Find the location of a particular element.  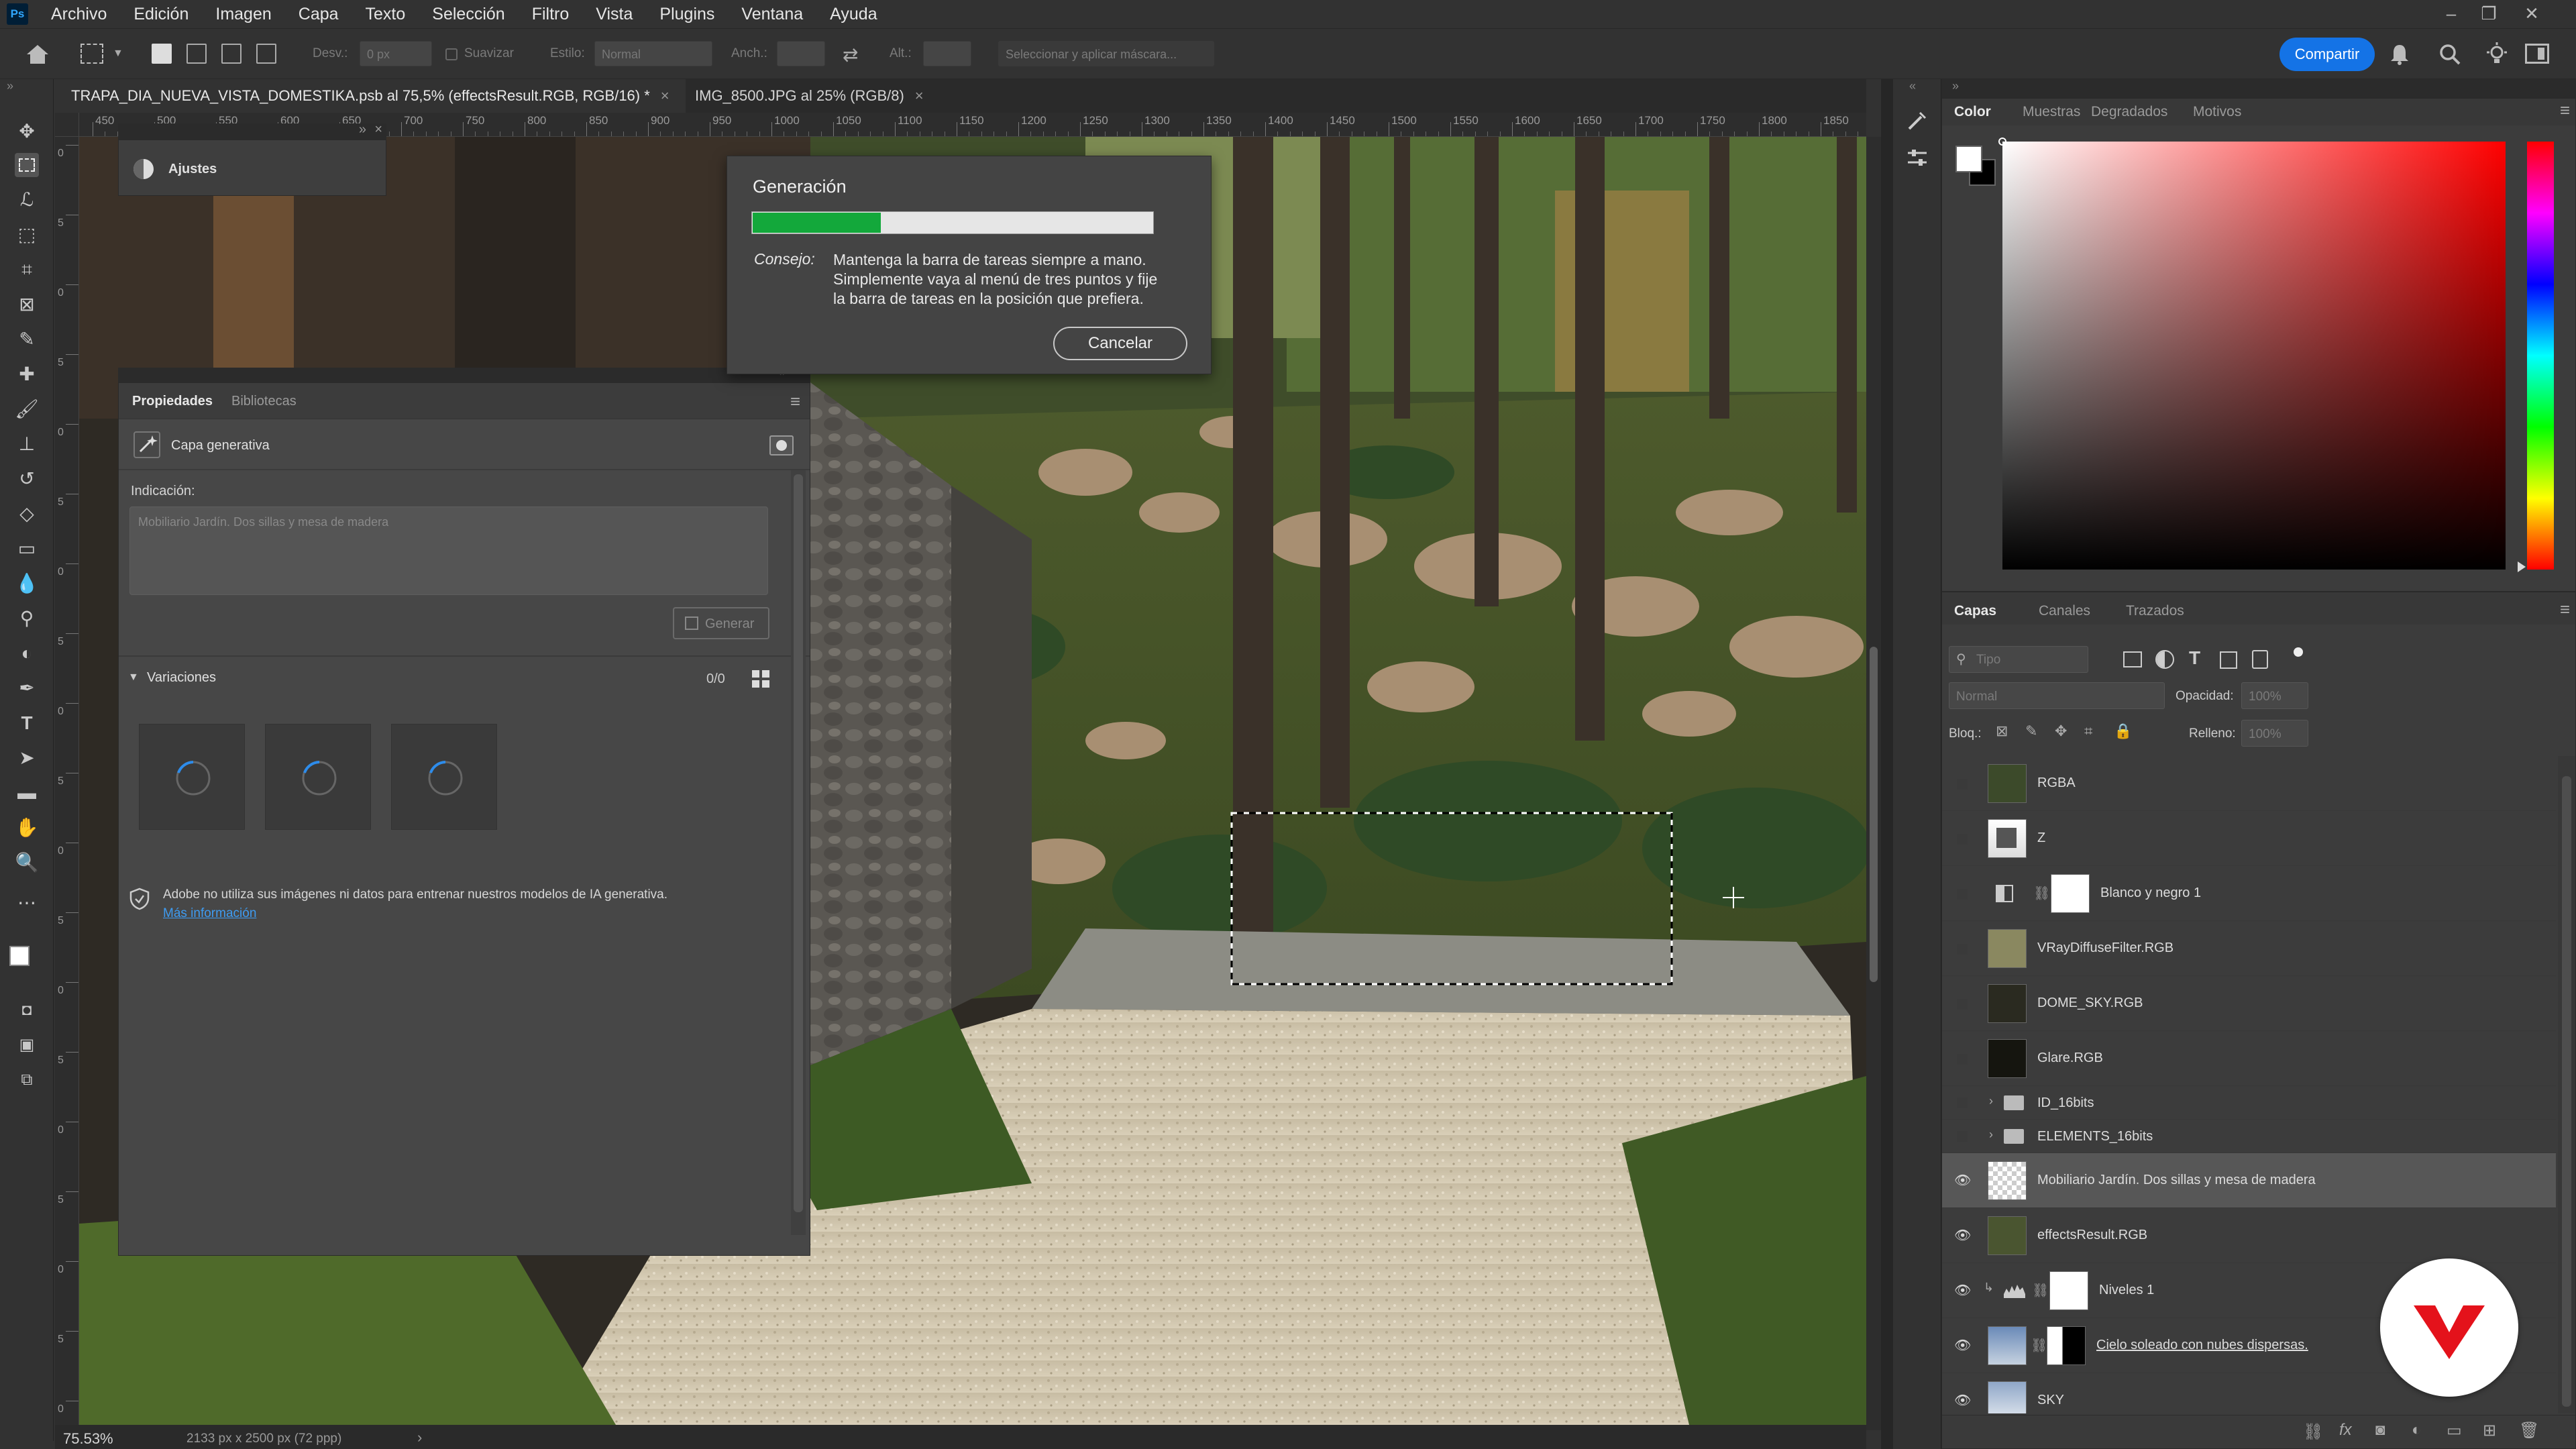

hue-slider-handle is located at coordinates (2522, 566).